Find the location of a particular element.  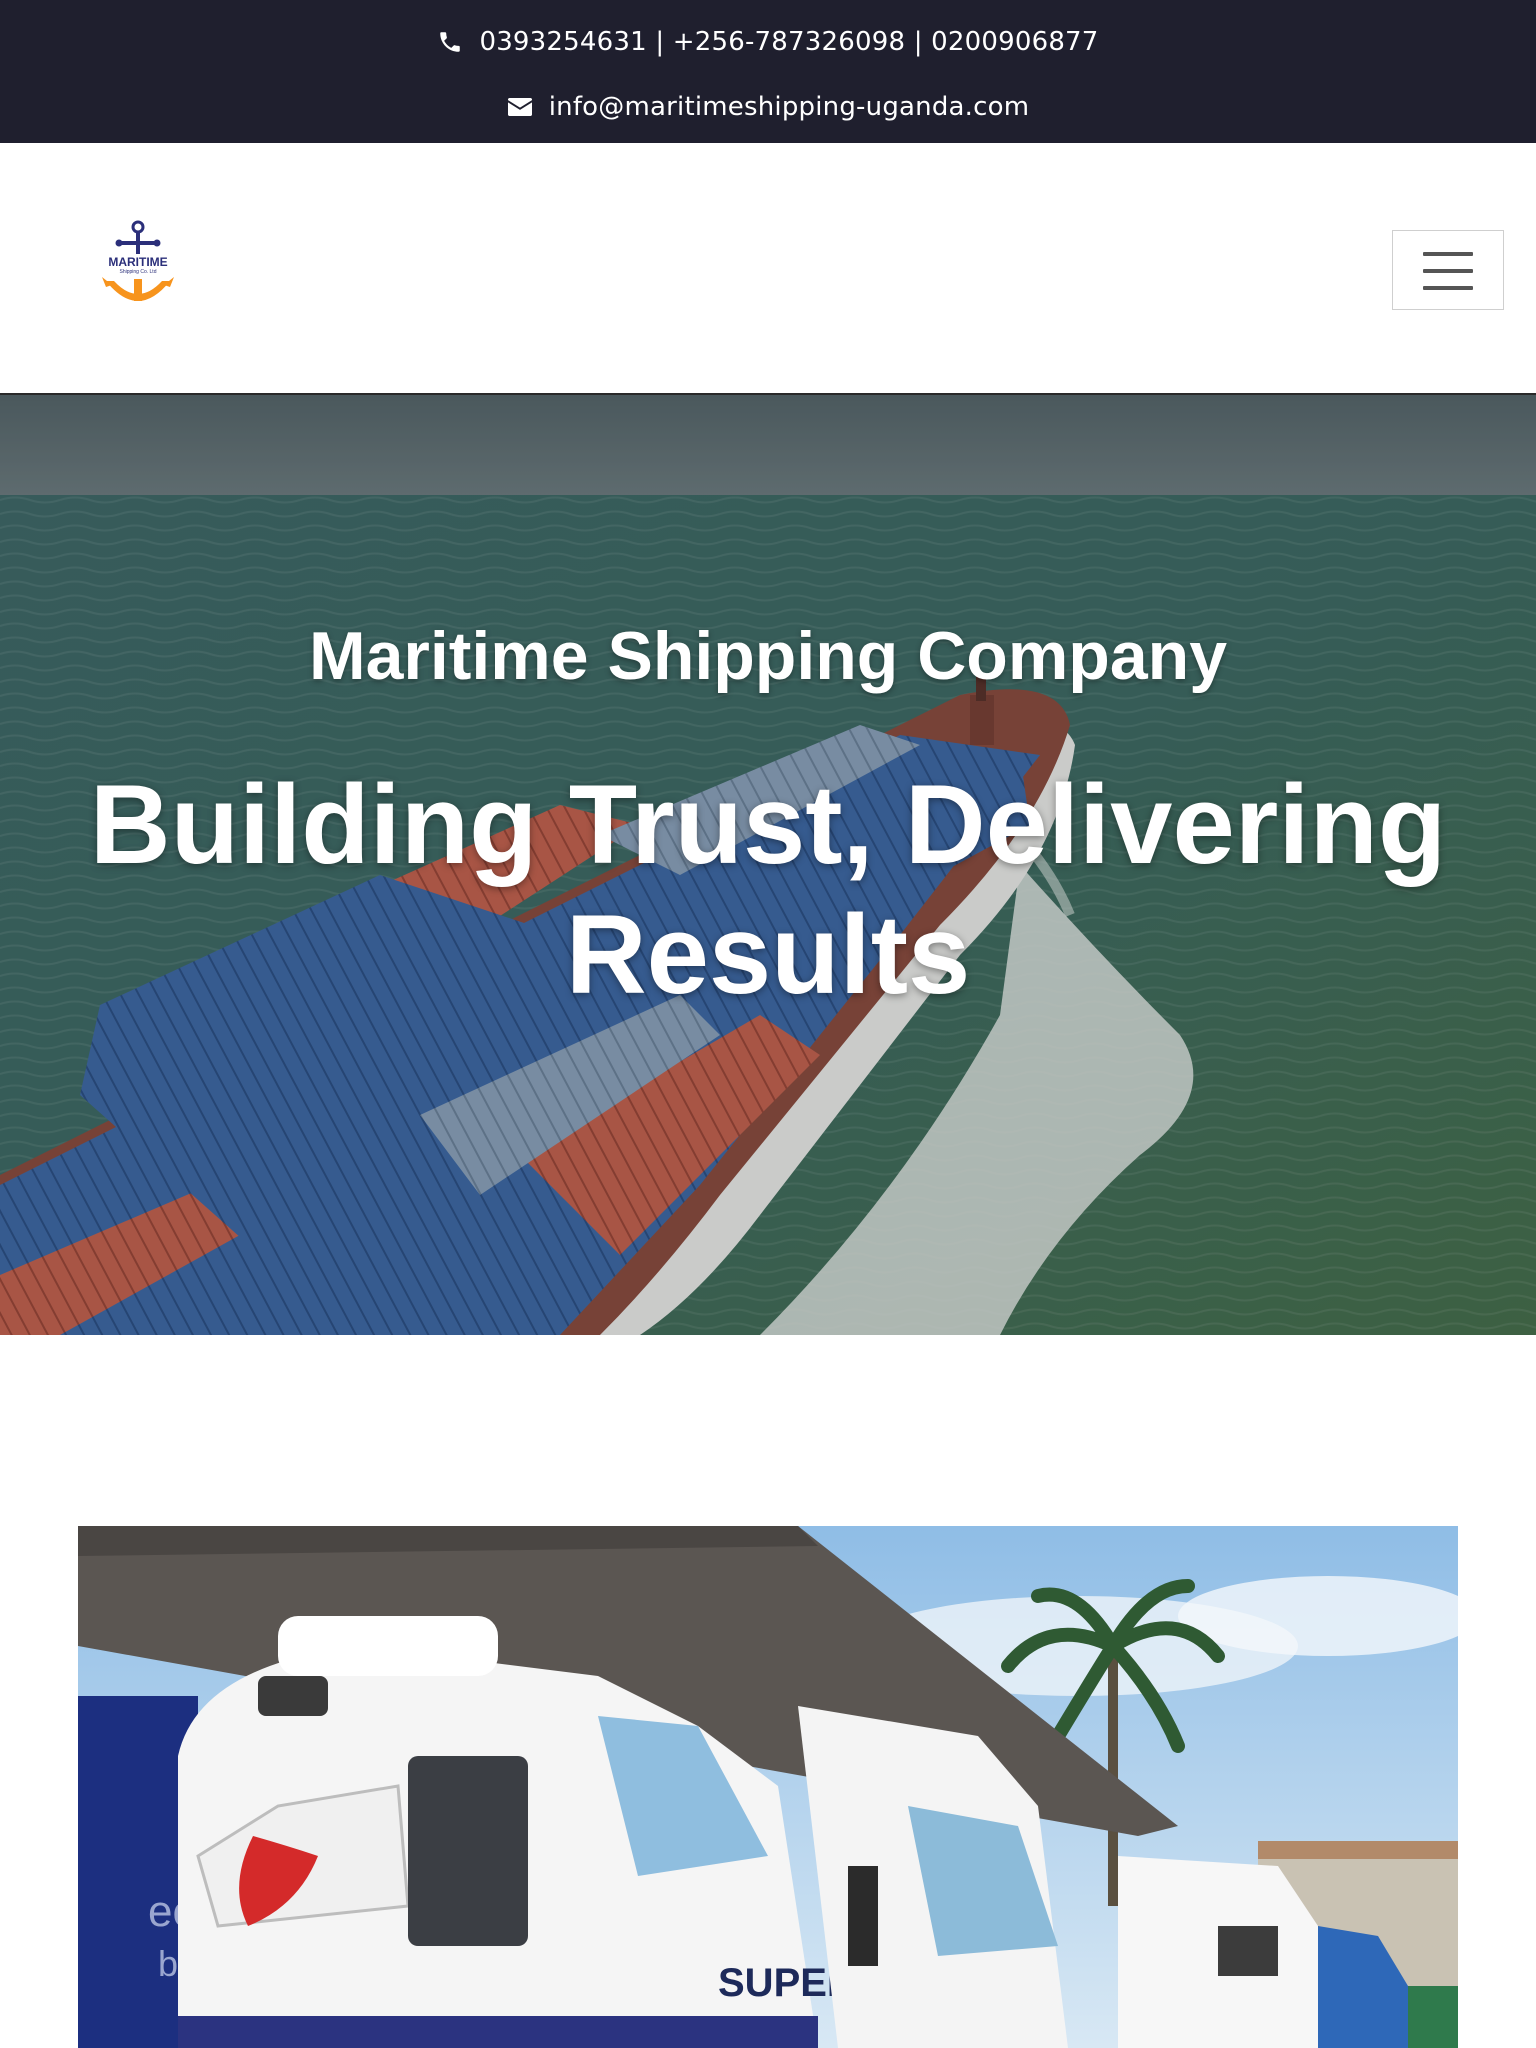

phone-icon is located at coordinates (450, 42).